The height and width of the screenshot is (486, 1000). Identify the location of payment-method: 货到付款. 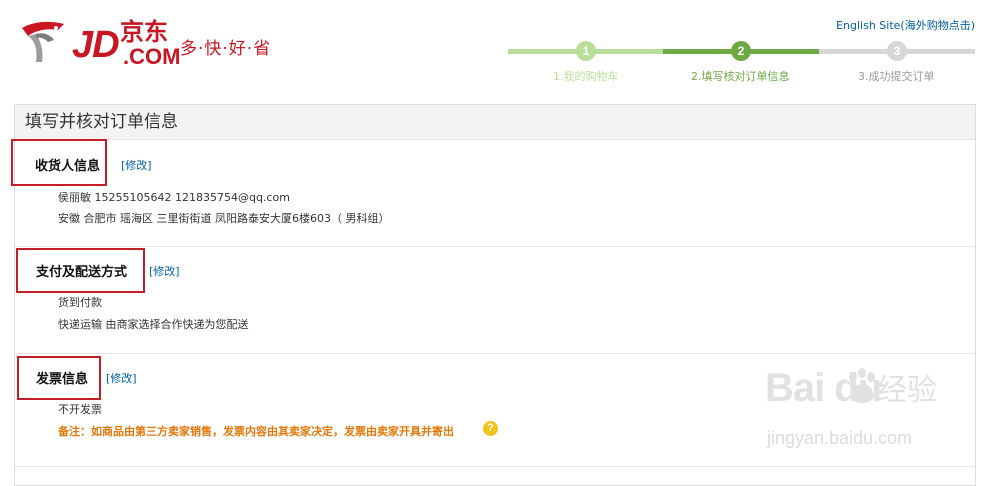
(80, 302).